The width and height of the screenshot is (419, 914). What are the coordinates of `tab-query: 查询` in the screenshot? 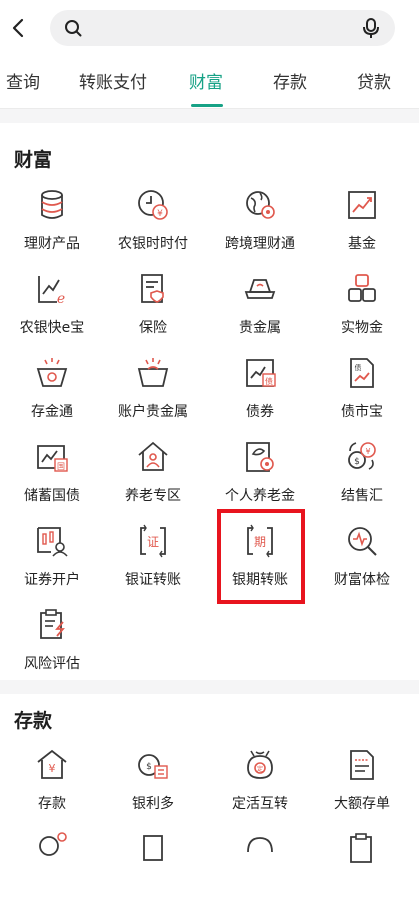 It's located at (23, 80).